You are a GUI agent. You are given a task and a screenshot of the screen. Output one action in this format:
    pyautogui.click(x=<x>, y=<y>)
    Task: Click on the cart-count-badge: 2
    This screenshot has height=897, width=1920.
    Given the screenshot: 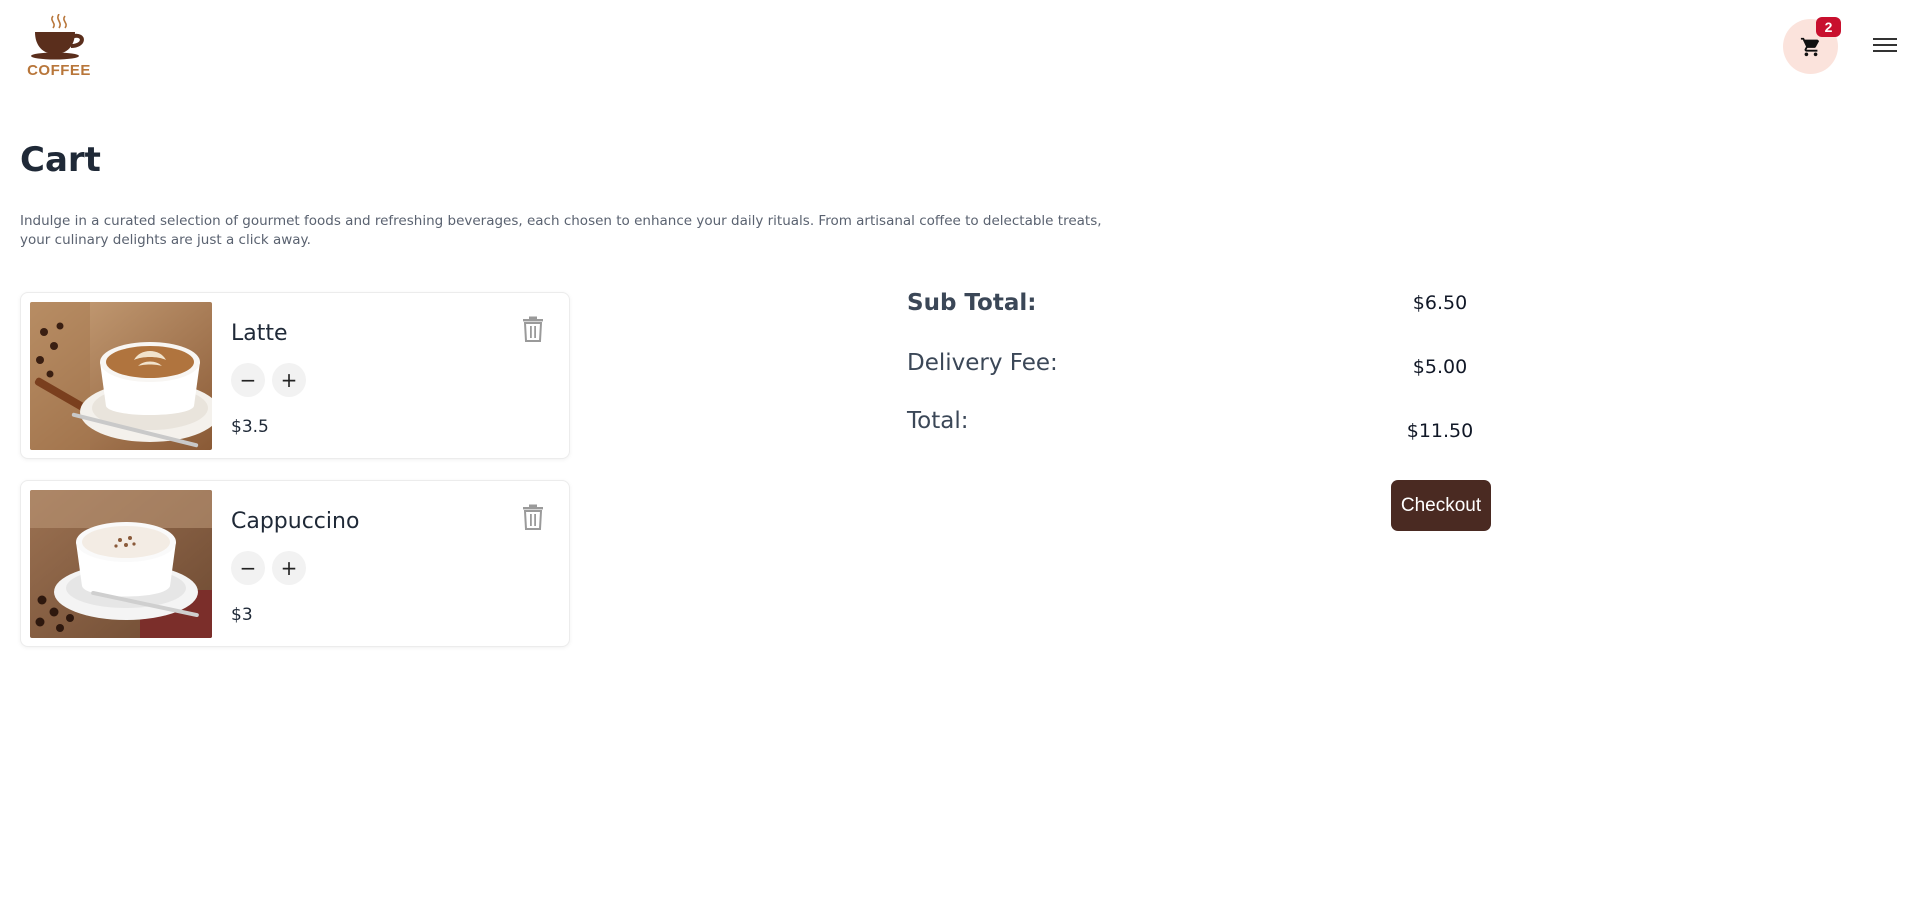 What is the action you would take?
    pyautogui.click(x=1828, y=27)
    